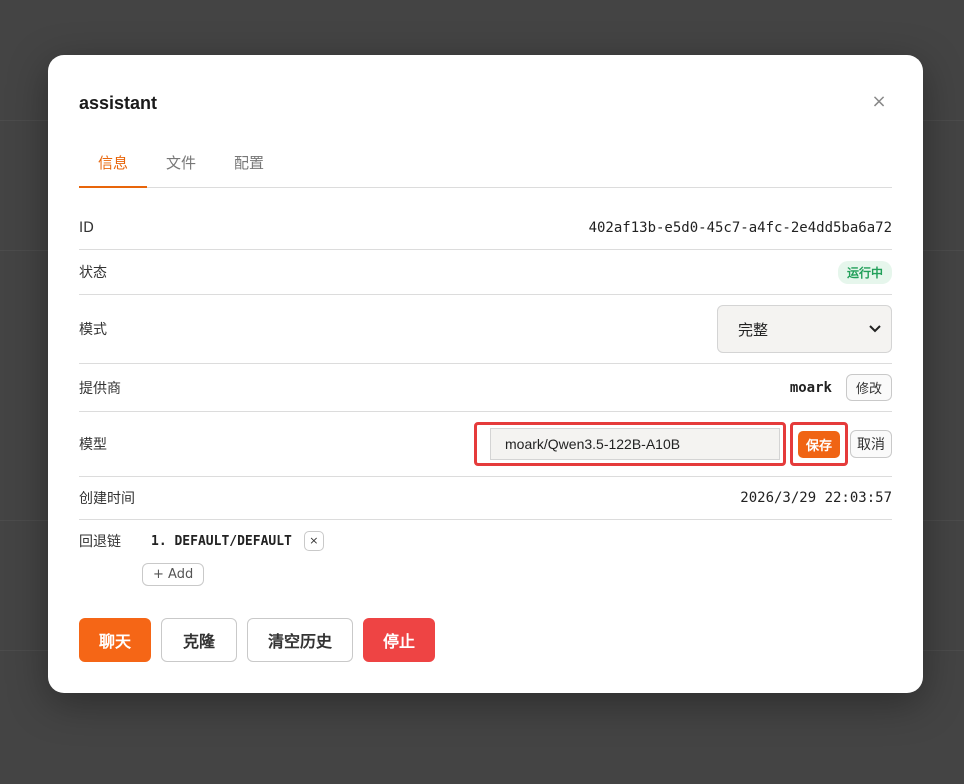 The height and width of the screenshot is (784, 964). I want to click on id-row: ID 402af13b-e5d0-45c7-a4fc-2e4dd5ba6a72, so click(485, 228).